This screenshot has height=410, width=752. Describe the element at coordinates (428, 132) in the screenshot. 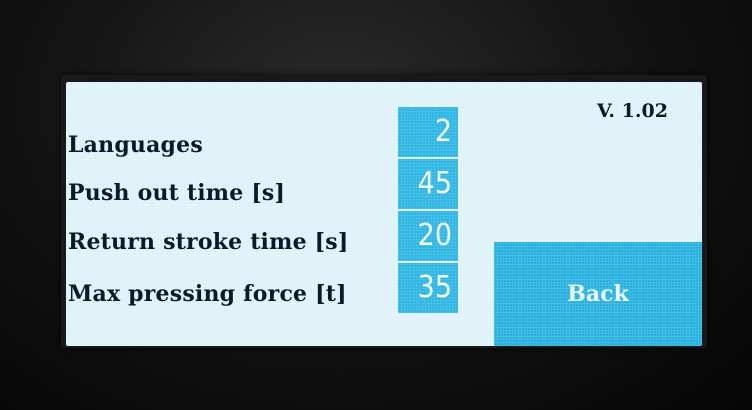

I see `setting-value-languages: 2` at that location.